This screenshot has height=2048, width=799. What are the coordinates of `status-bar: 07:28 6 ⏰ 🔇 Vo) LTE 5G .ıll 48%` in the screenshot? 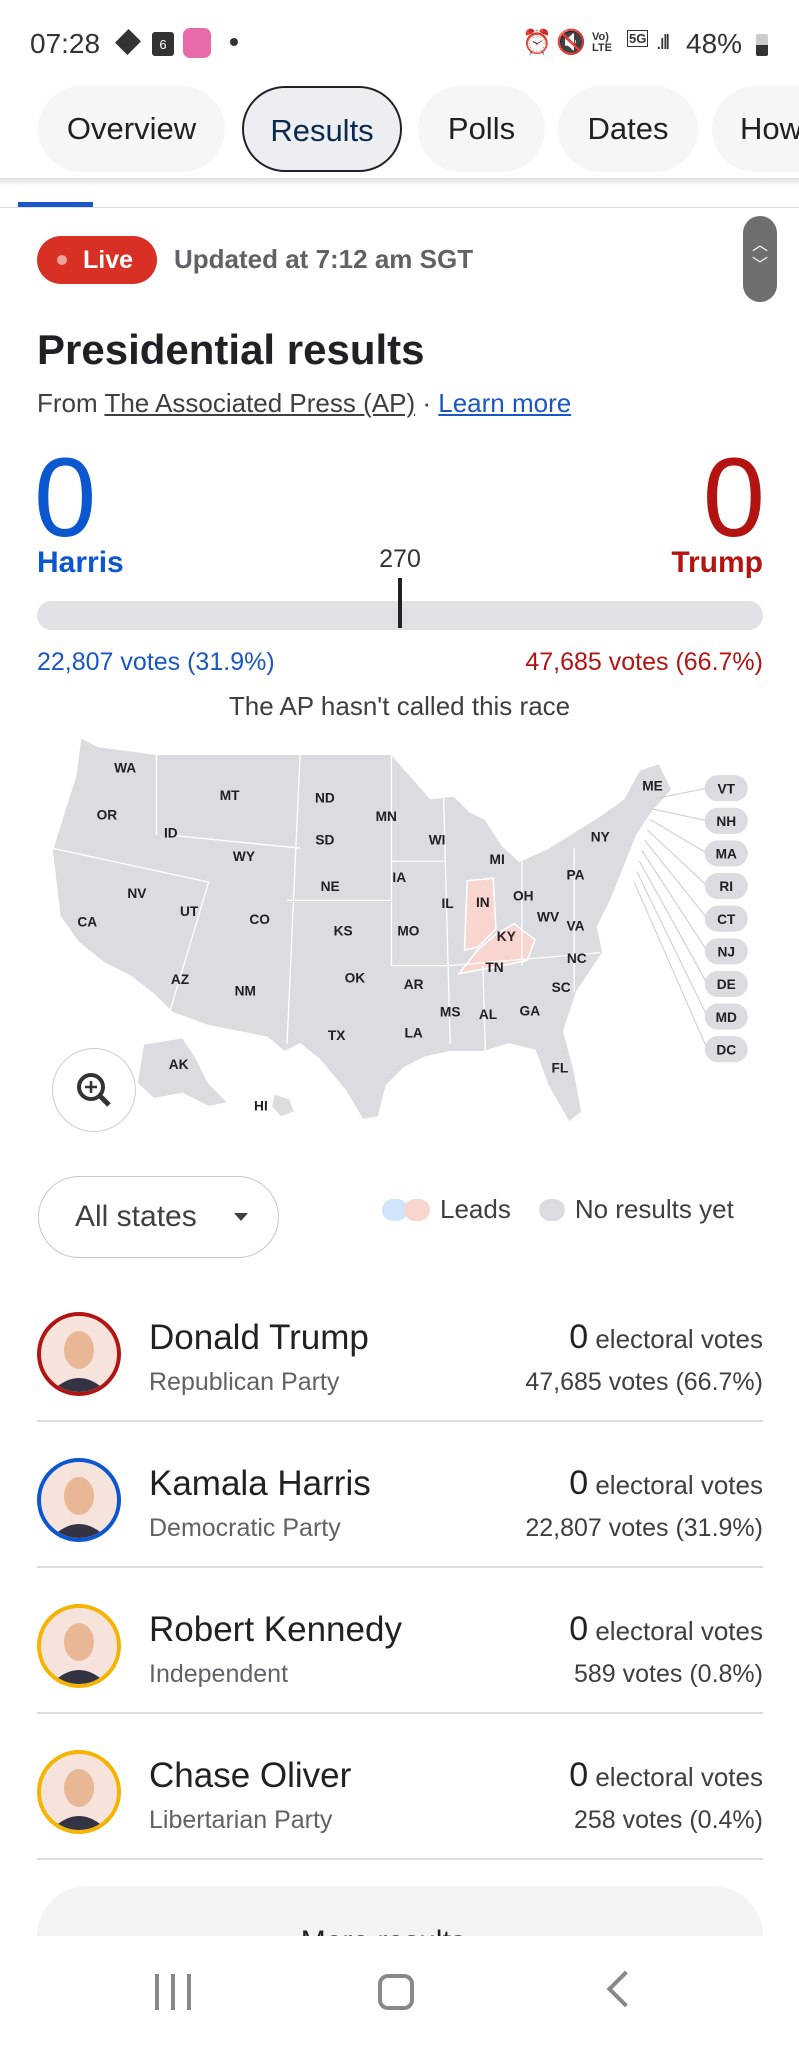 It's located at (399, 50).